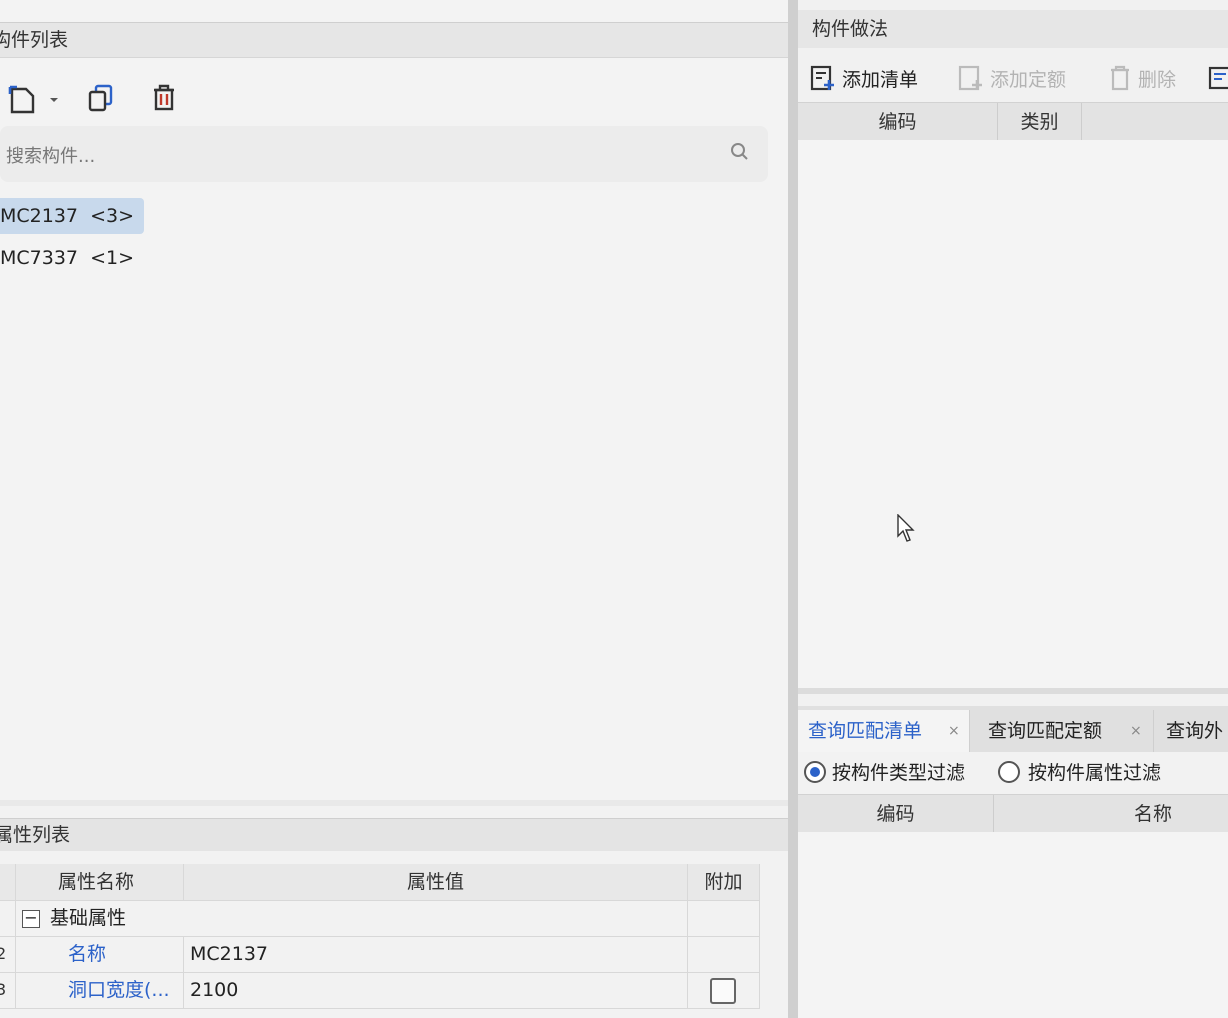  Describe the element at coordinates (72, 216) in the screenshot. I see `component-item-mc2137: MC2137 <3>` at that location.